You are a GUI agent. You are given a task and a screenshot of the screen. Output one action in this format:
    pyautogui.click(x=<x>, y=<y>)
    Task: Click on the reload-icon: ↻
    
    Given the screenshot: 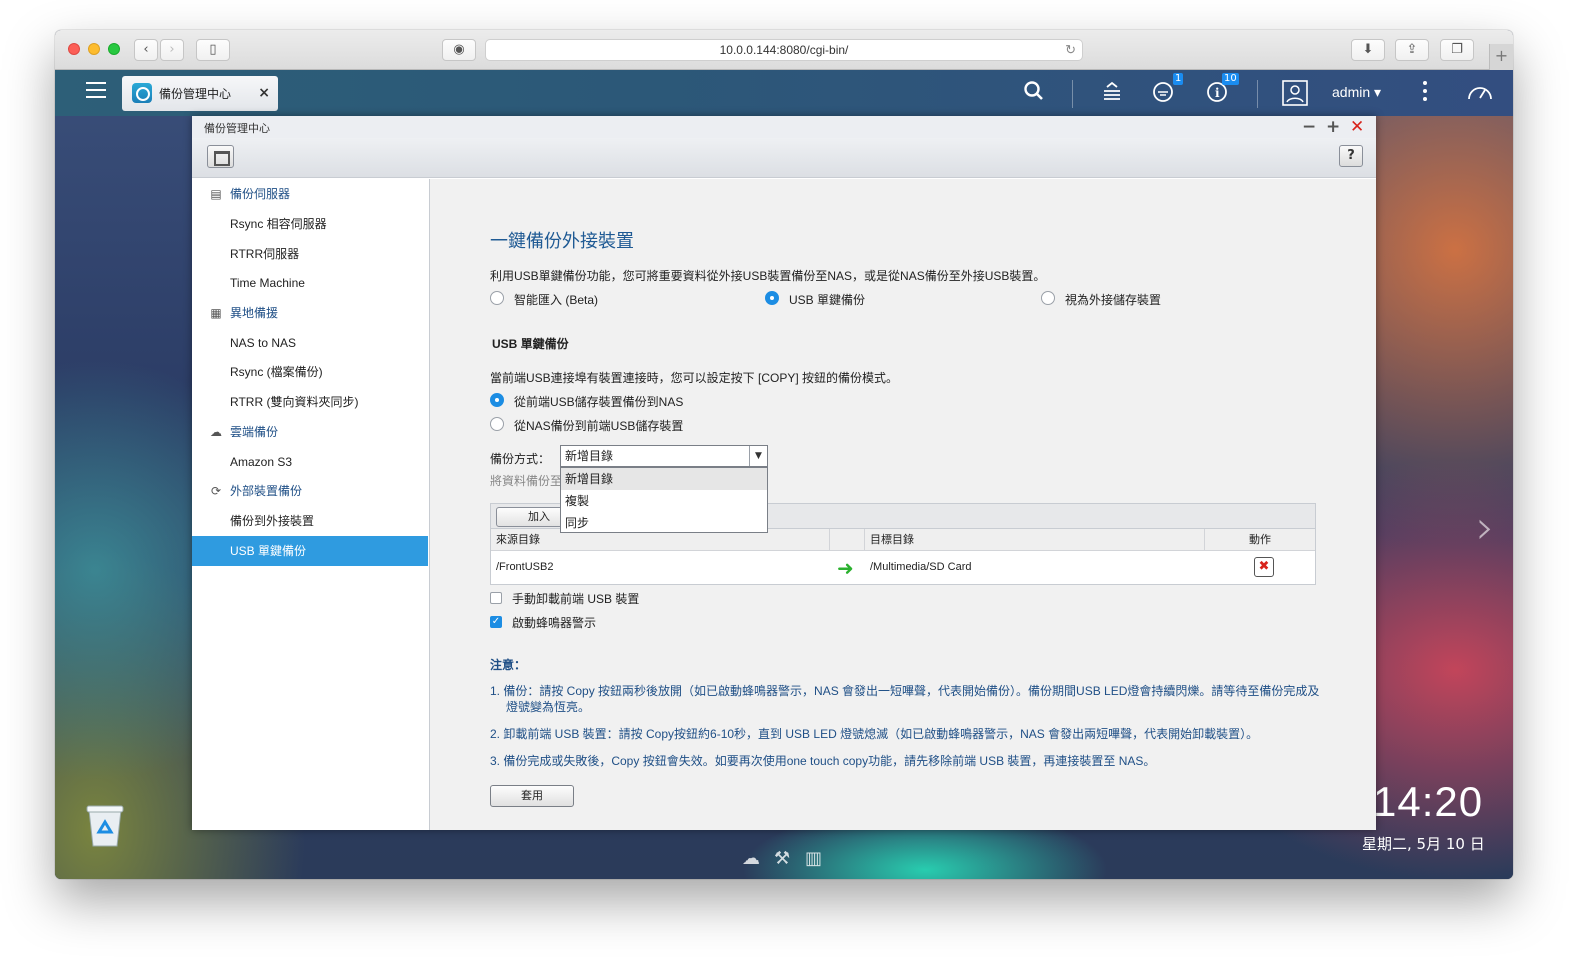 What is the action you would take?
    pyautogui.click(x=1070, y=50)
    